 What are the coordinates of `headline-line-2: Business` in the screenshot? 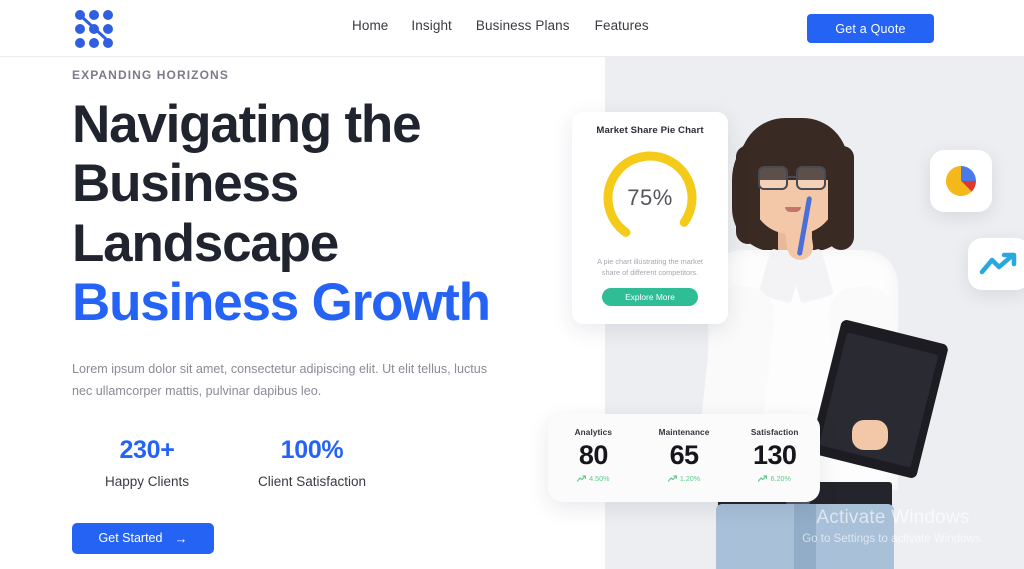 It's located at (185, 184).